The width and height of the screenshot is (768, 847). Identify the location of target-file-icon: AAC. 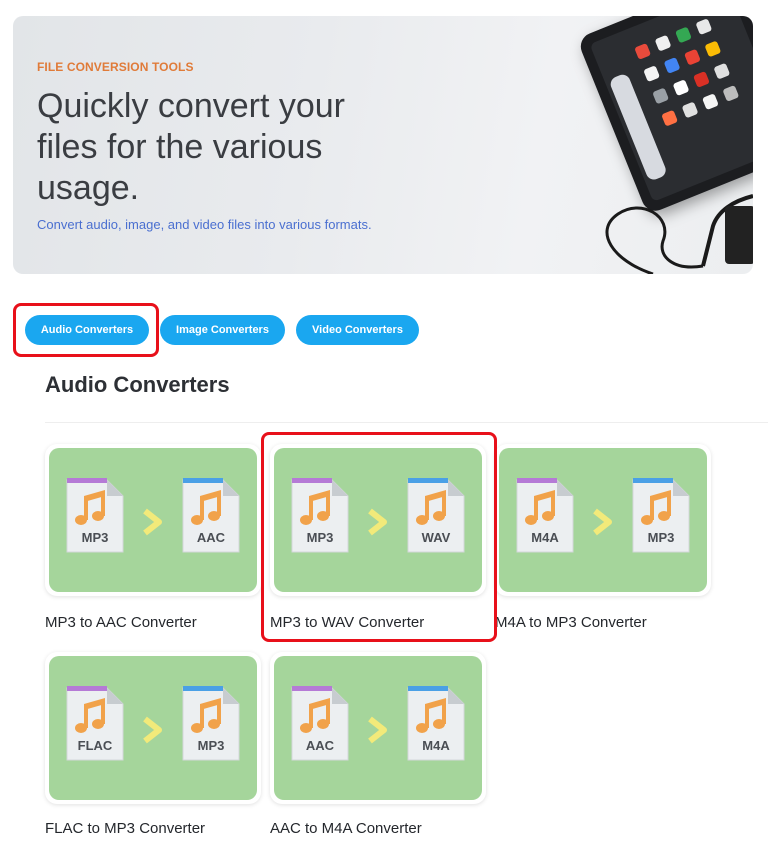
(211, 515).